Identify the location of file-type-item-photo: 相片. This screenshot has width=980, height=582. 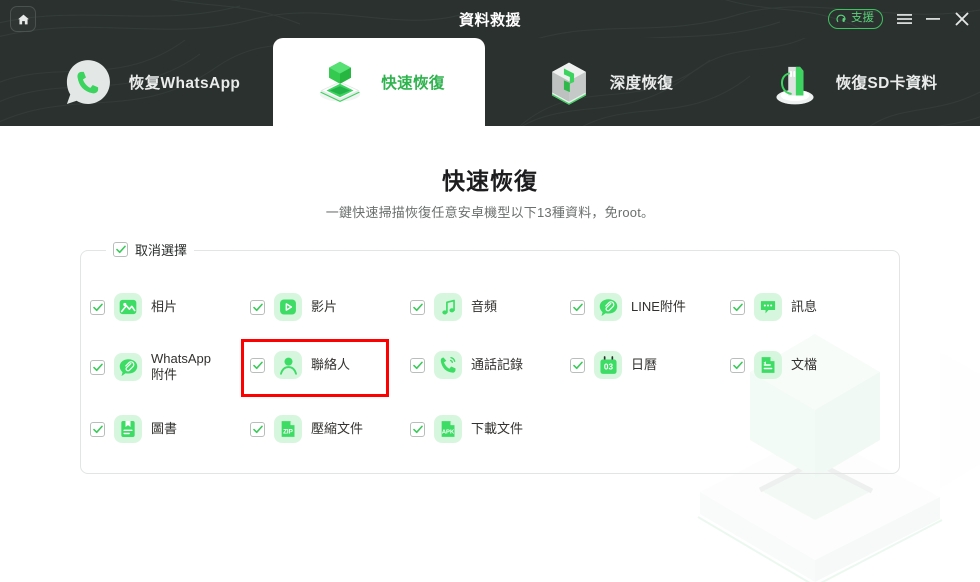
(133, 307).